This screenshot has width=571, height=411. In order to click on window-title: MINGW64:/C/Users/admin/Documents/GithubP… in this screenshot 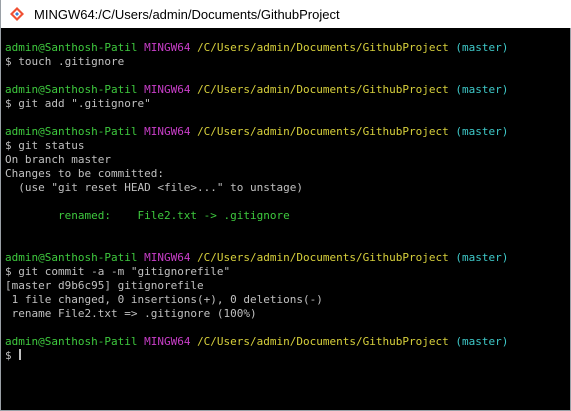, I will do `click(187, 14)`.